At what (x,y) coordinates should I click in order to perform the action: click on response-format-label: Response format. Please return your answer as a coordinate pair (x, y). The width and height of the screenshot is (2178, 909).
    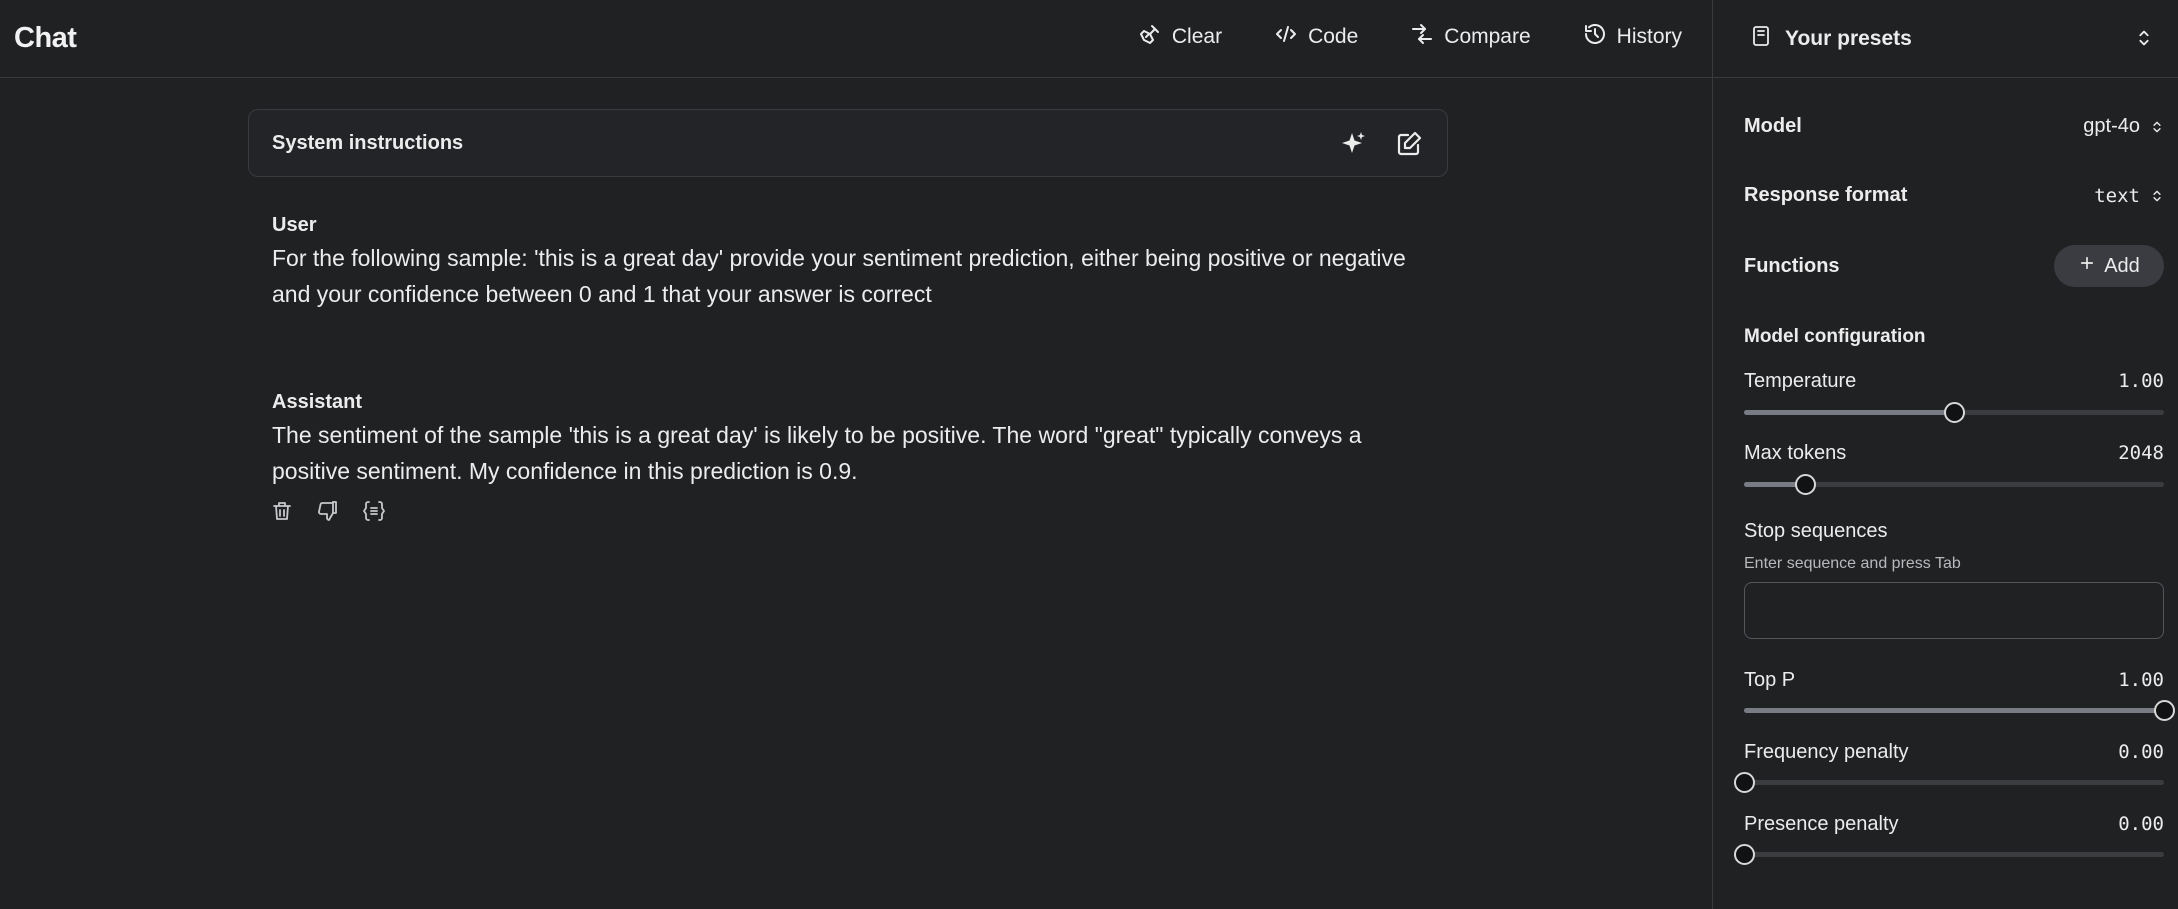
    Looking at the image, I should click on (1826, 195).